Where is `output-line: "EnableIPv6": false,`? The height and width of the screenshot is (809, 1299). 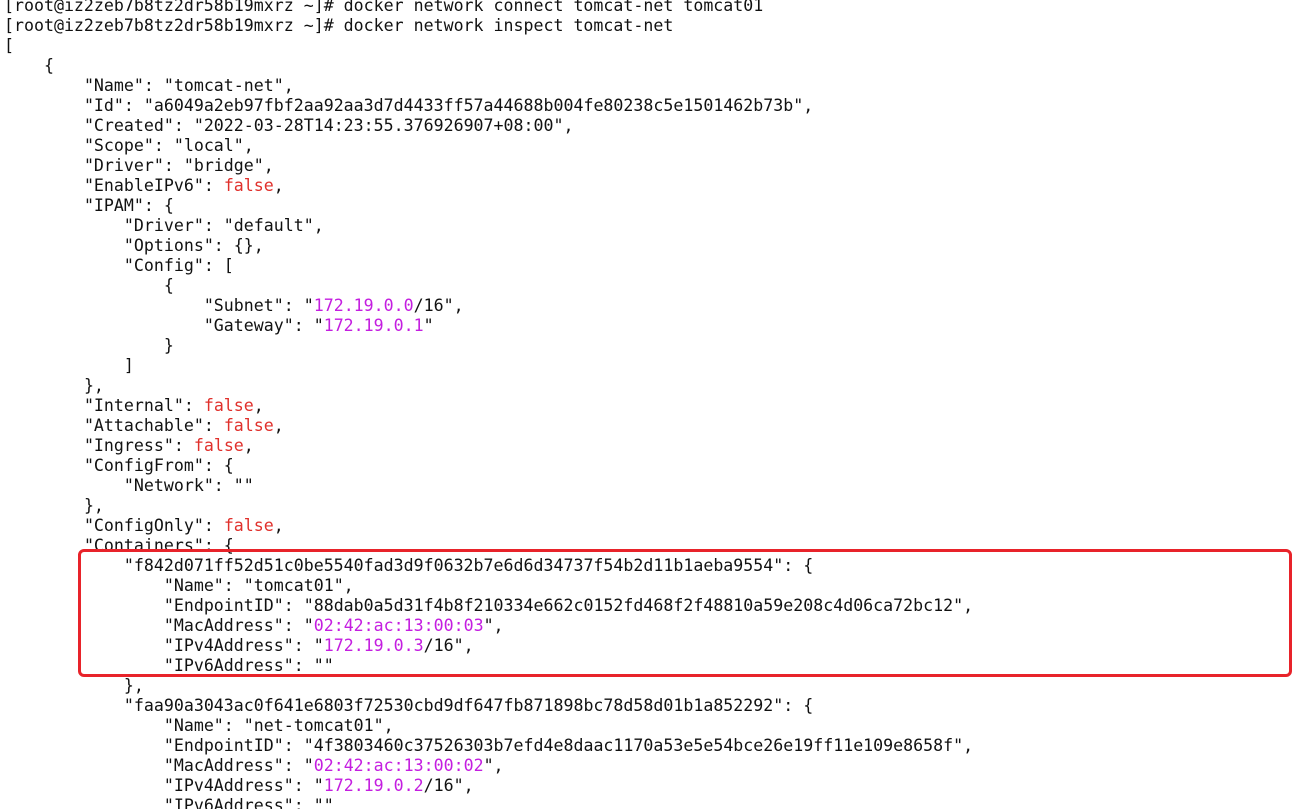 output-line: "EnableIPv6": false, is located at coordinates (144, 186).